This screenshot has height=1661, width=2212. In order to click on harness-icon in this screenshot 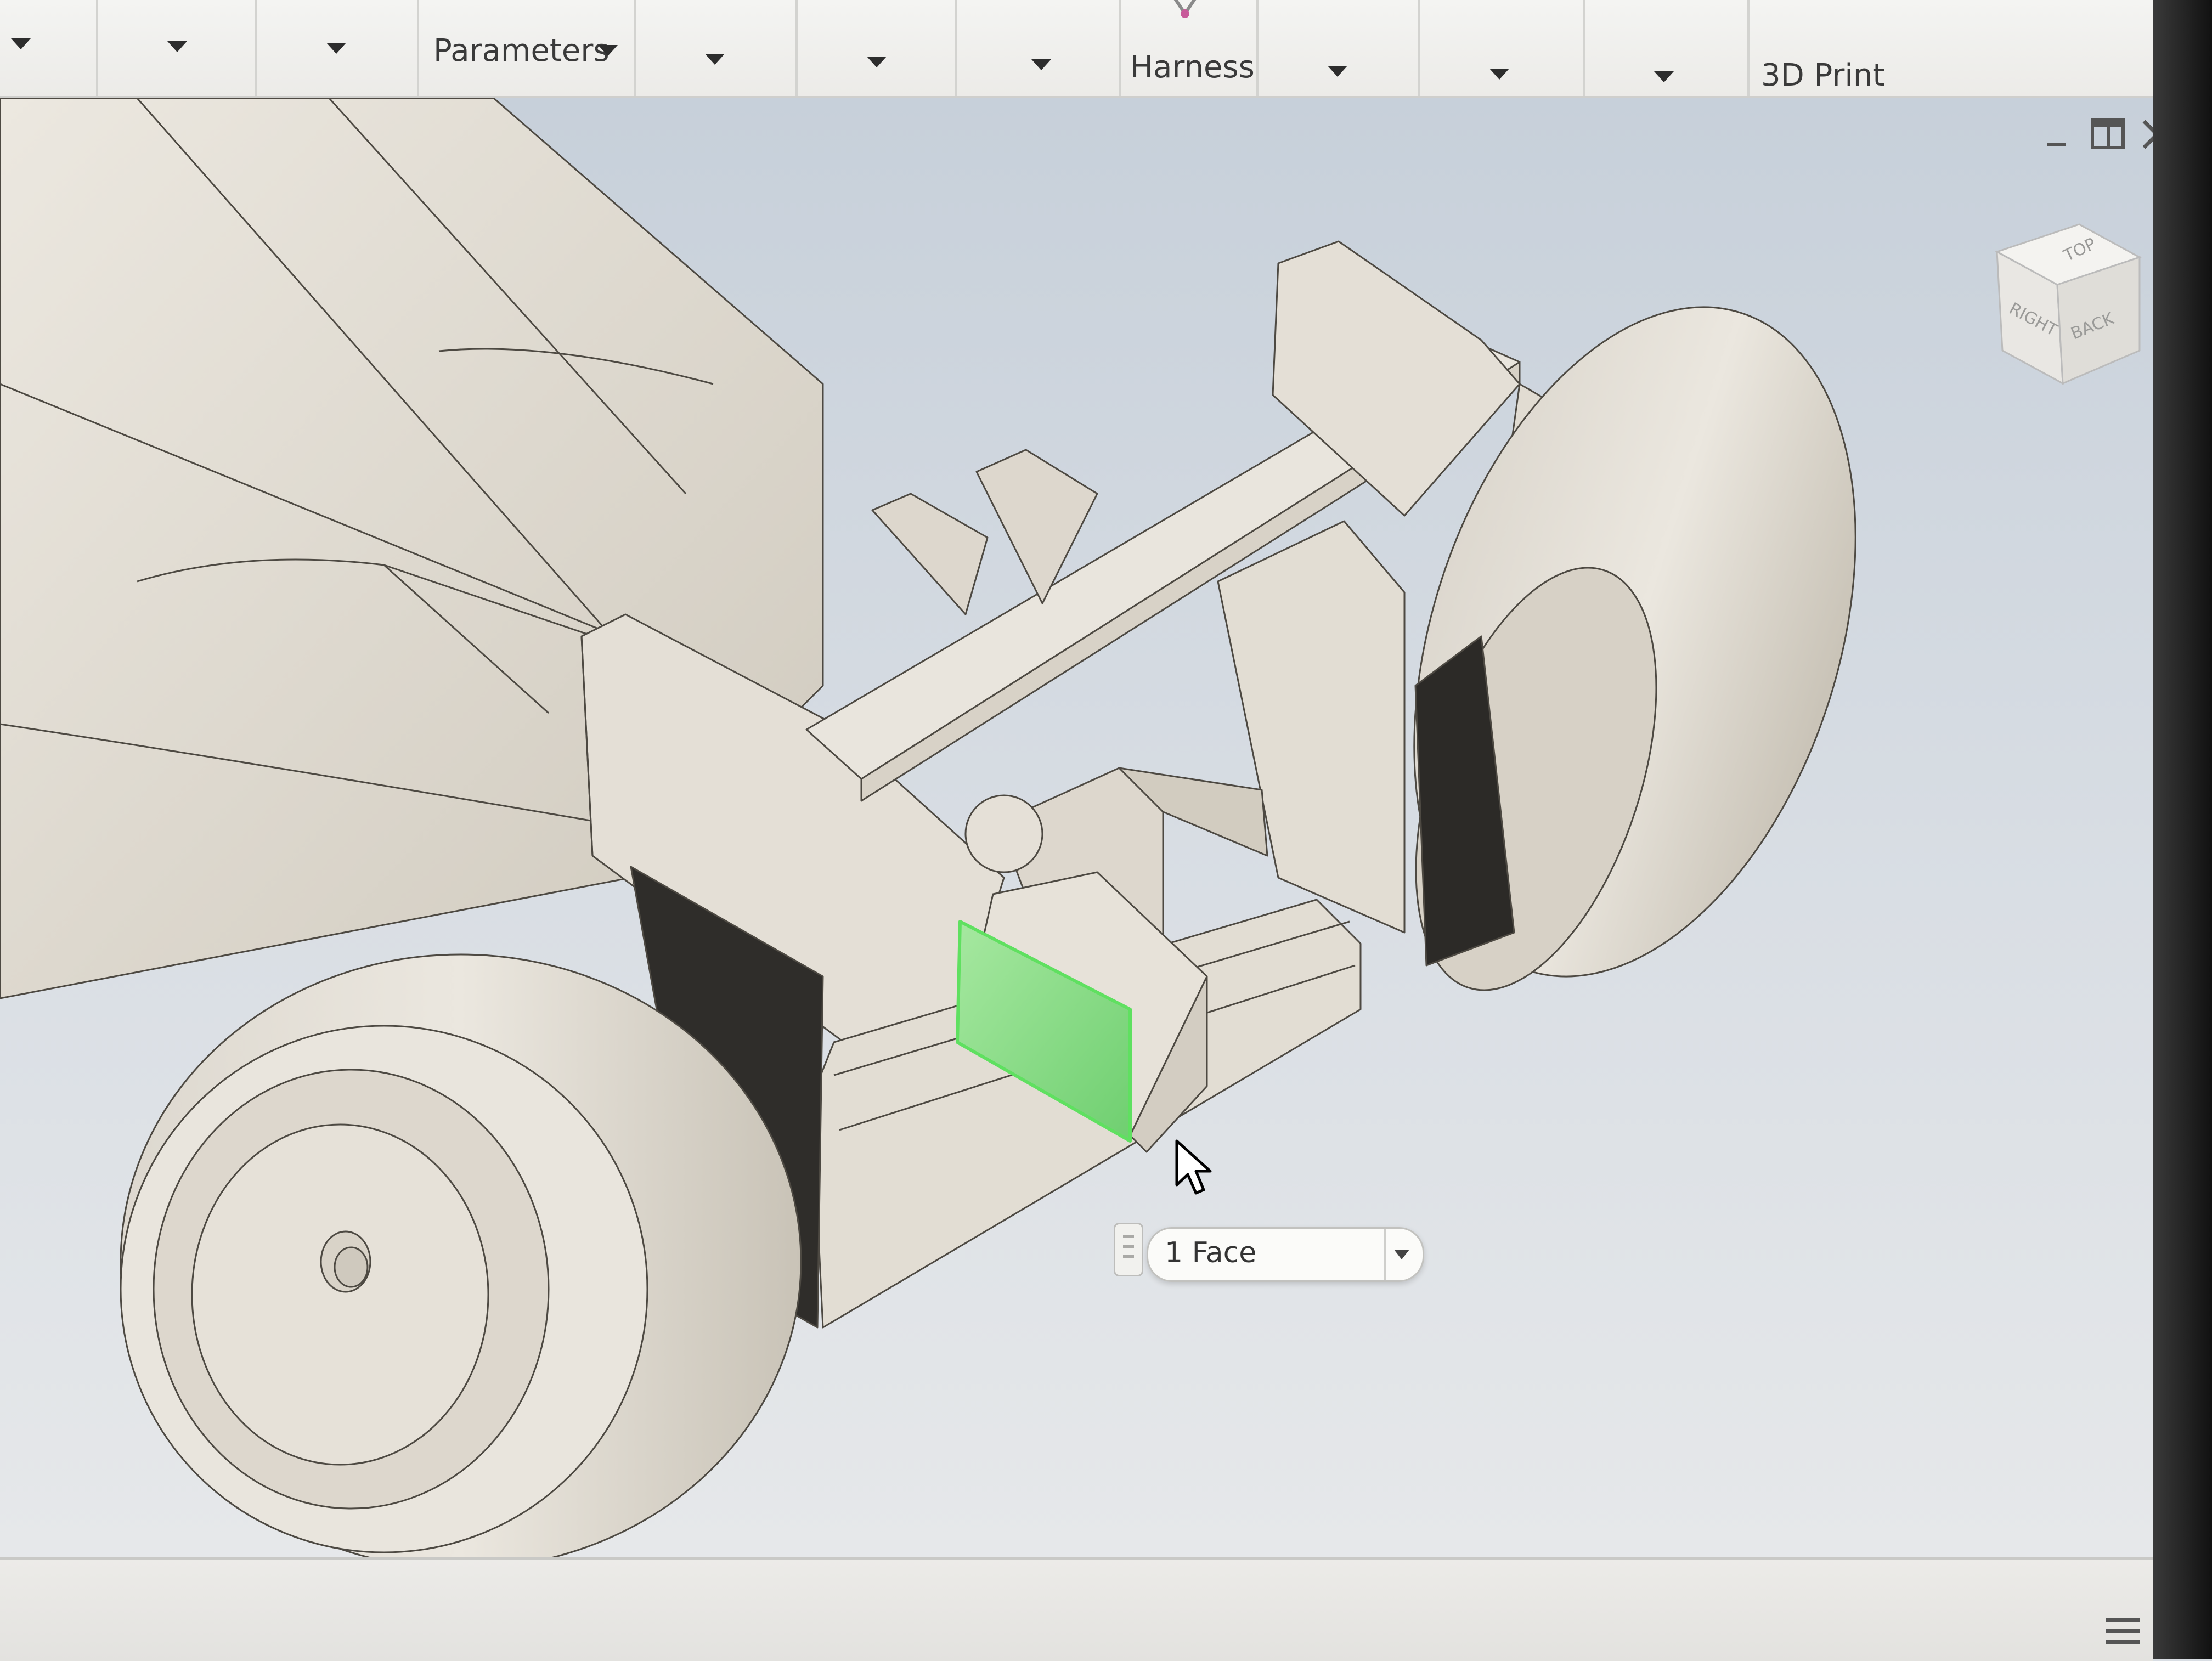, I will do `click(1188, 11)`.